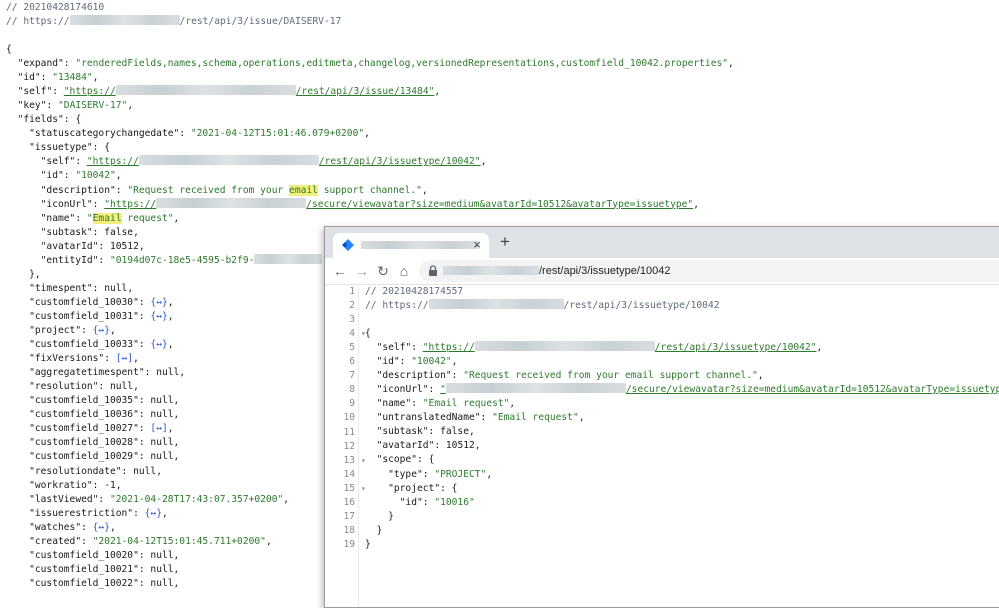  Describe the element at coordinates (340, 271) in the screenshot. I see `back-arrow-icon: ←` at that location.